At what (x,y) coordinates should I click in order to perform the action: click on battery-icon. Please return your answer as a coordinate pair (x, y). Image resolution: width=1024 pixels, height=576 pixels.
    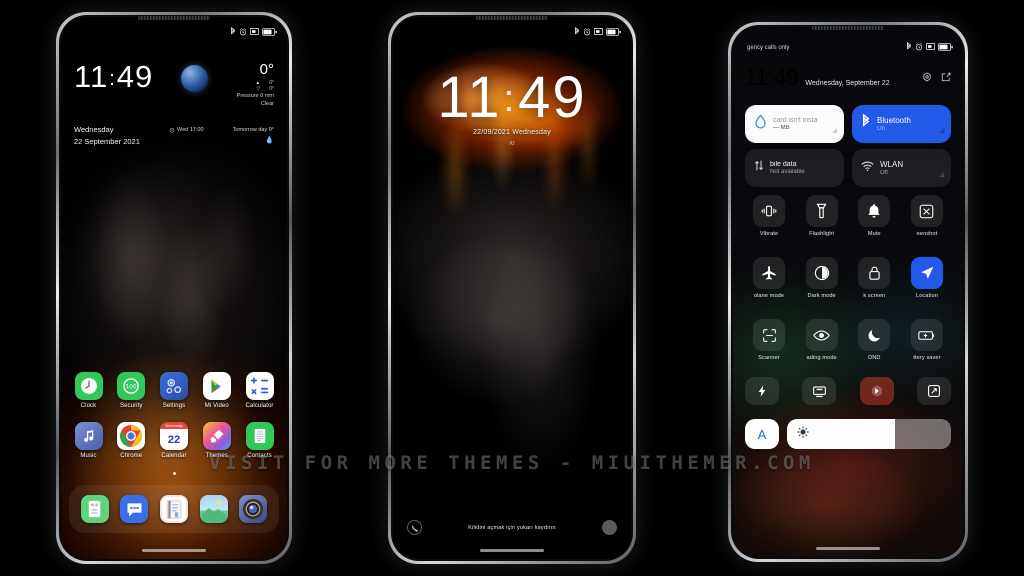
    Looking at the image, I should click on (613, 31).